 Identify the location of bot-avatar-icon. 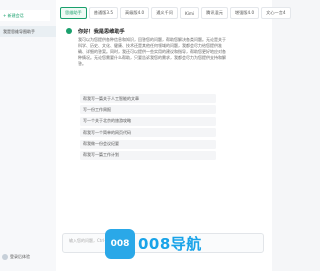
(69, 31).